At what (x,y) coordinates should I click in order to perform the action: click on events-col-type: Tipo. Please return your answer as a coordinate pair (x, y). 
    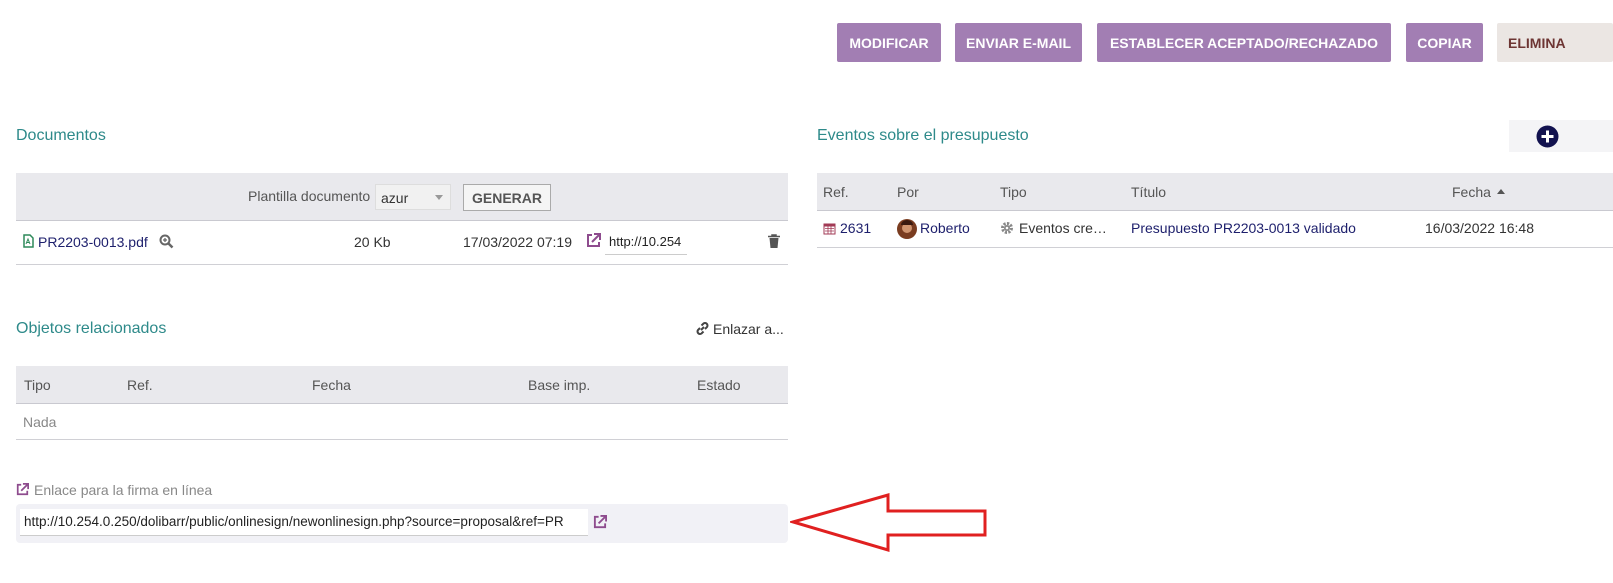
    Looking at the image, I should click on (1013, 192).